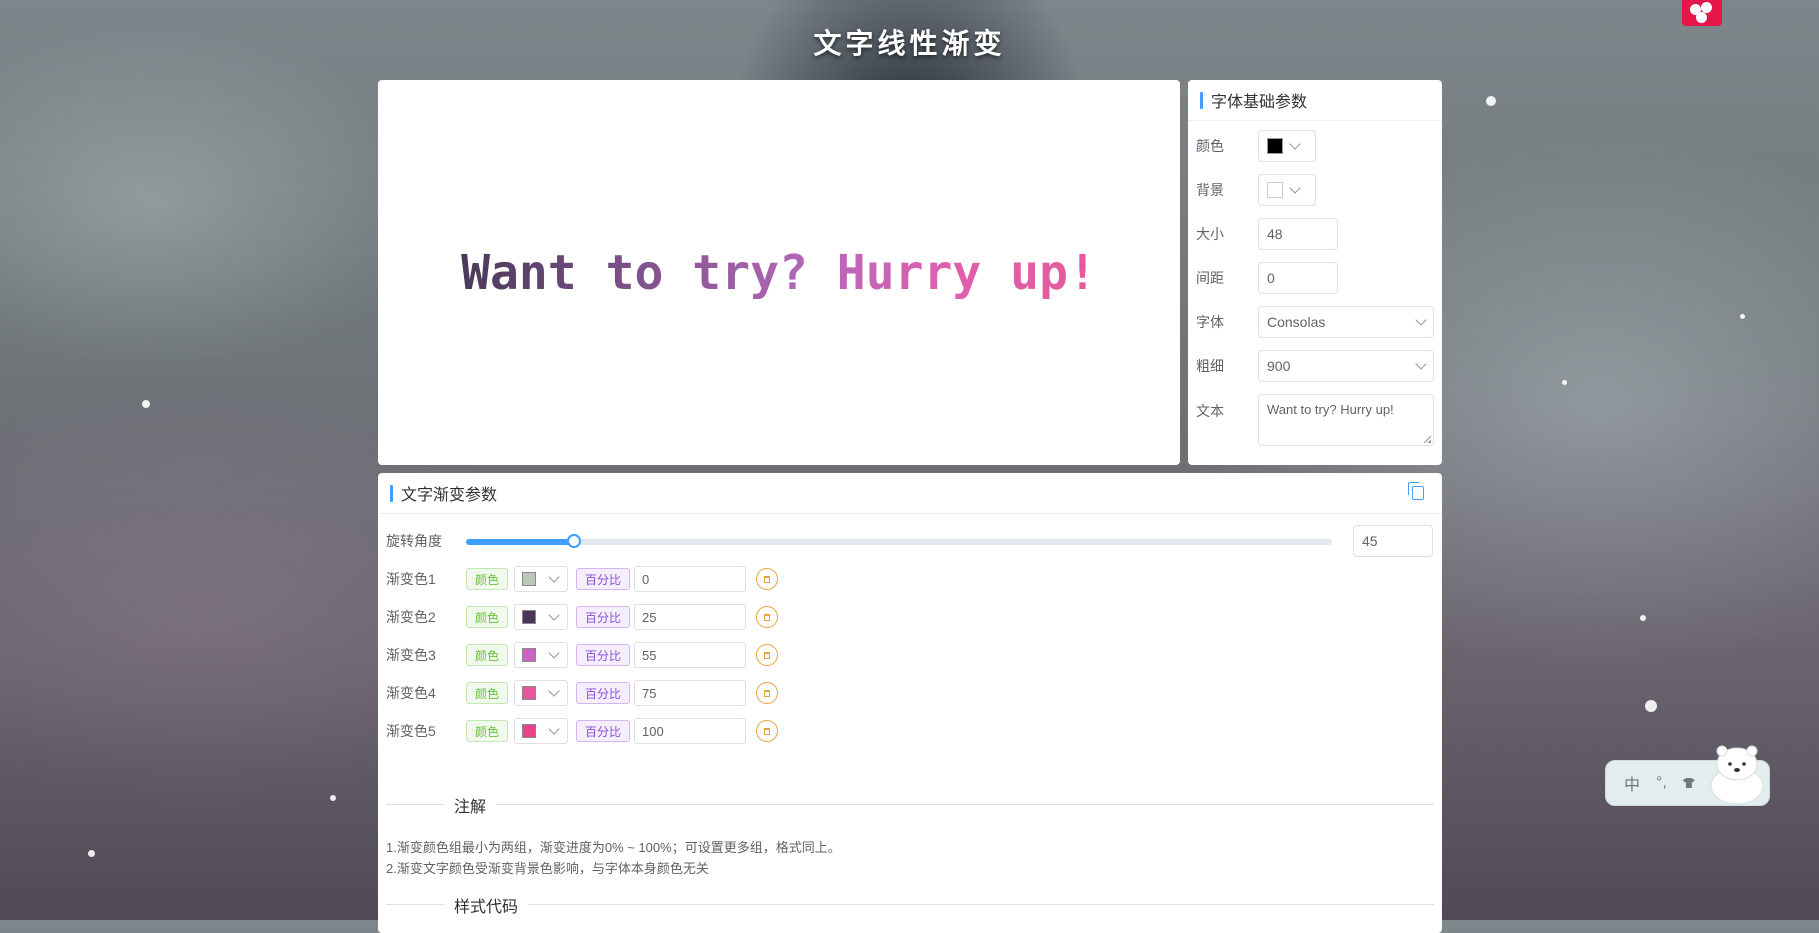 This screenshot has height=933, width=1819. I want to click on font-label: 字体, so click(1210, 322).